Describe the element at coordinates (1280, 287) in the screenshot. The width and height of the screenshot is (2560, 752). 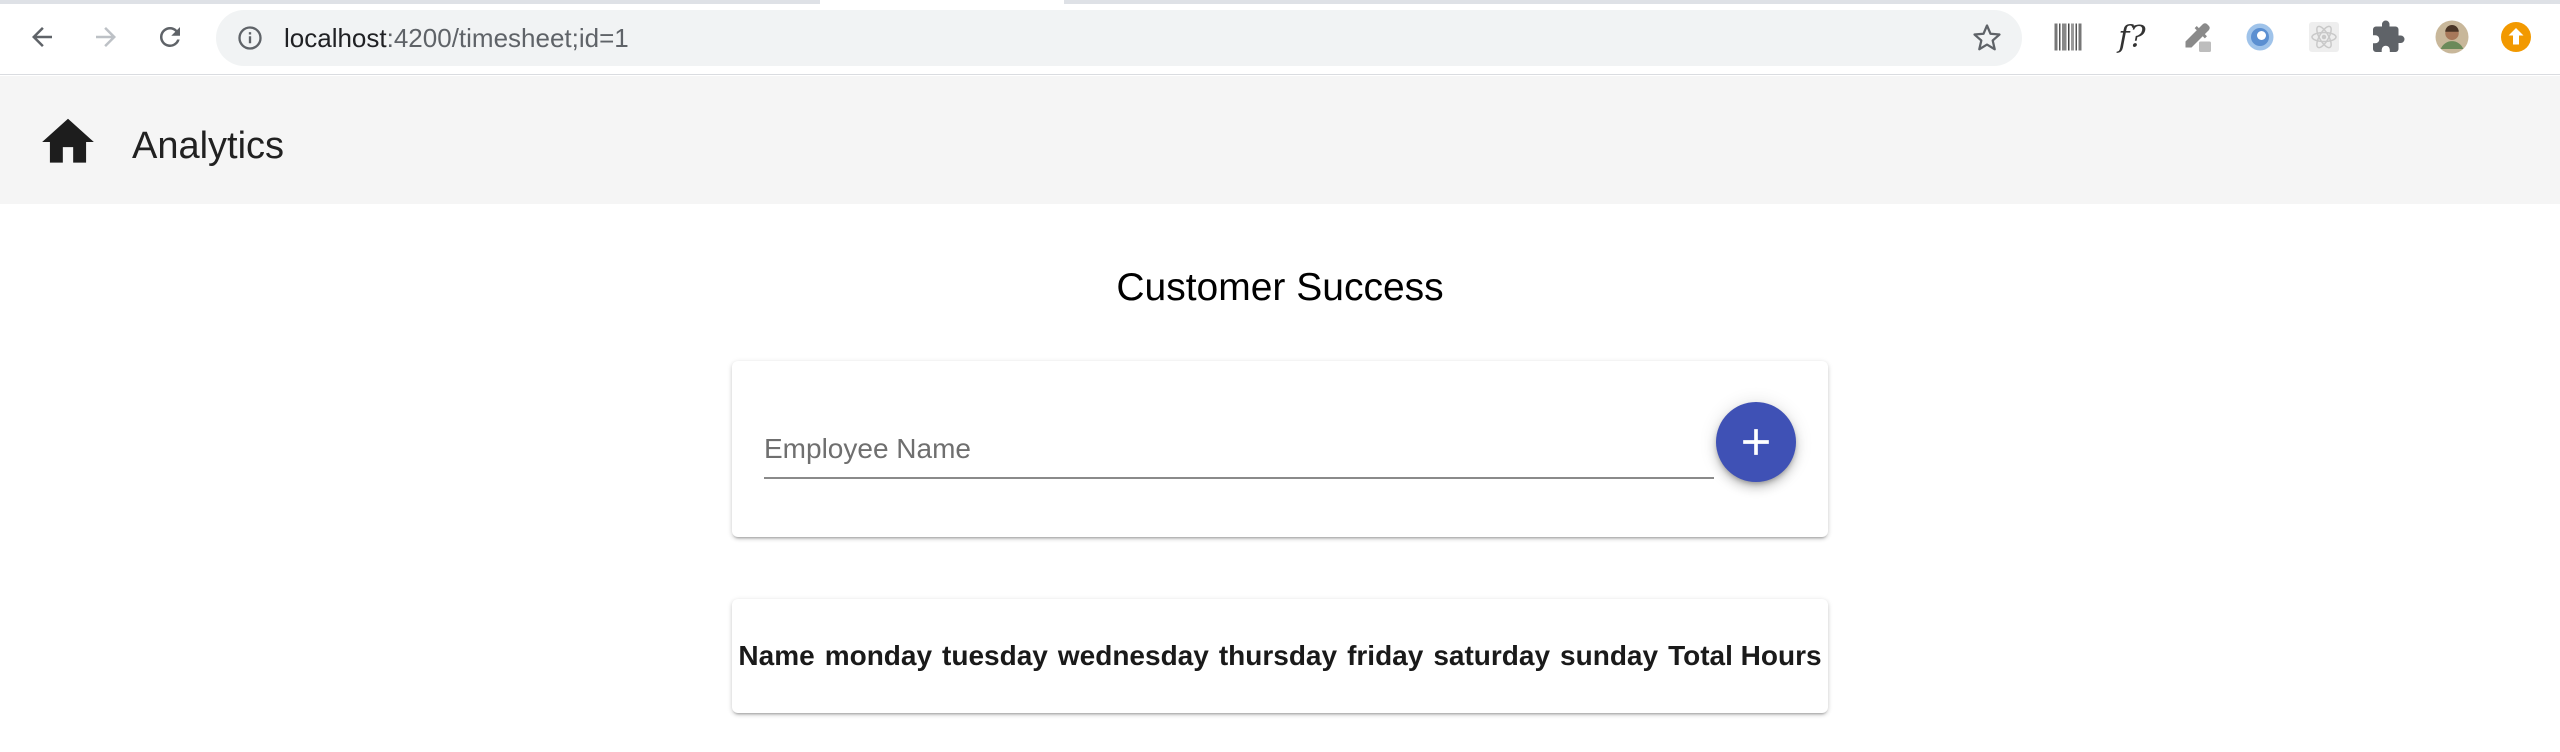
I see `page-title: Customer Success` at that location.